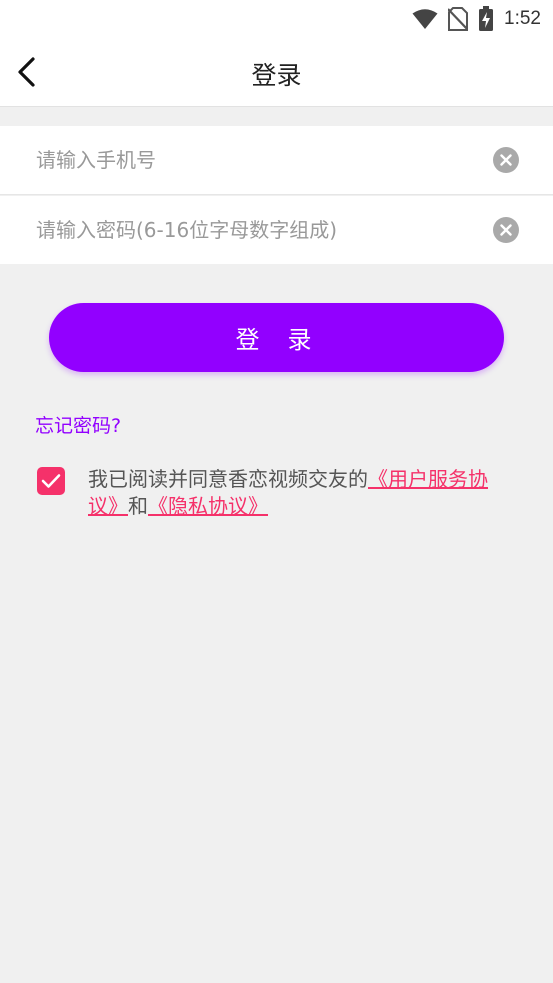  Describe the element at coordinates (256, 160) in the screenshot. I see `phone-input` at that location.